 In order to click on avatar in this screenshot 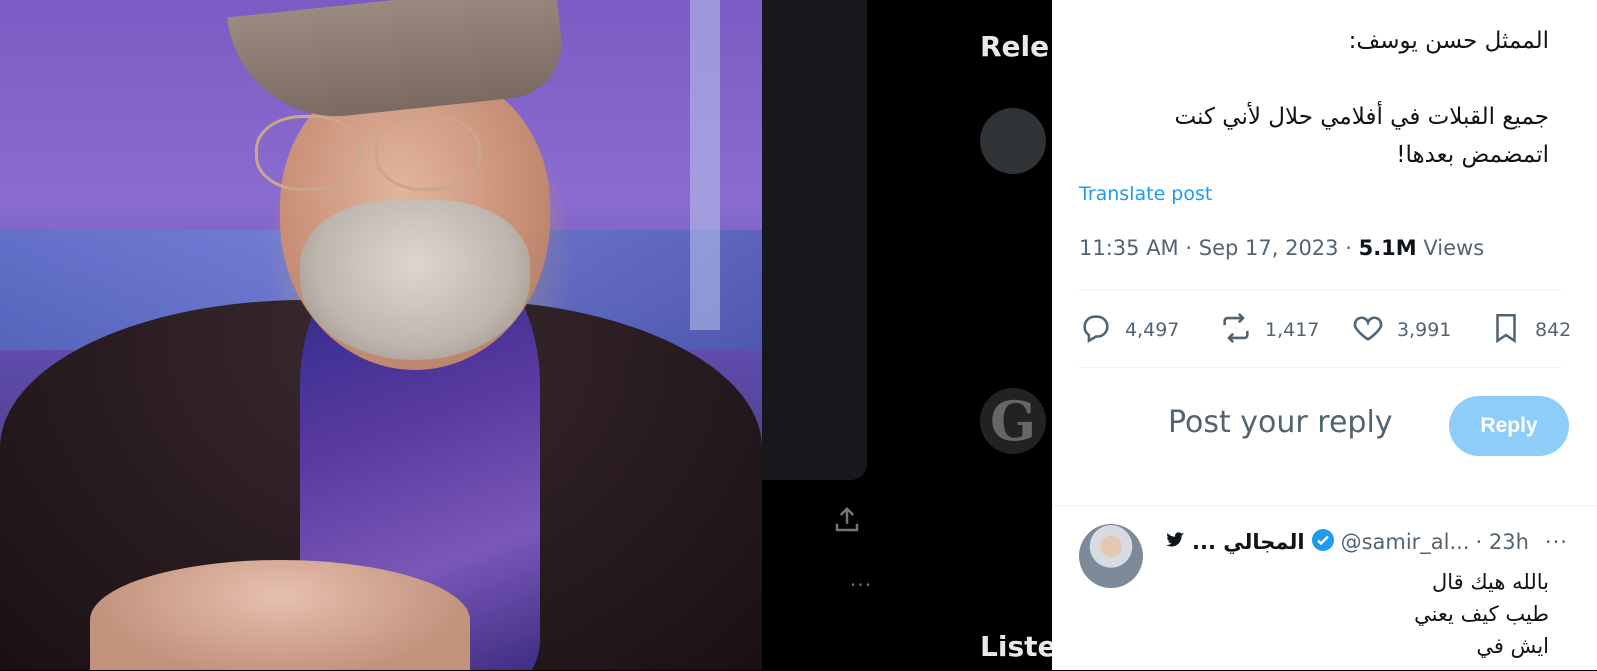, I will do `click(1111, 556)`.